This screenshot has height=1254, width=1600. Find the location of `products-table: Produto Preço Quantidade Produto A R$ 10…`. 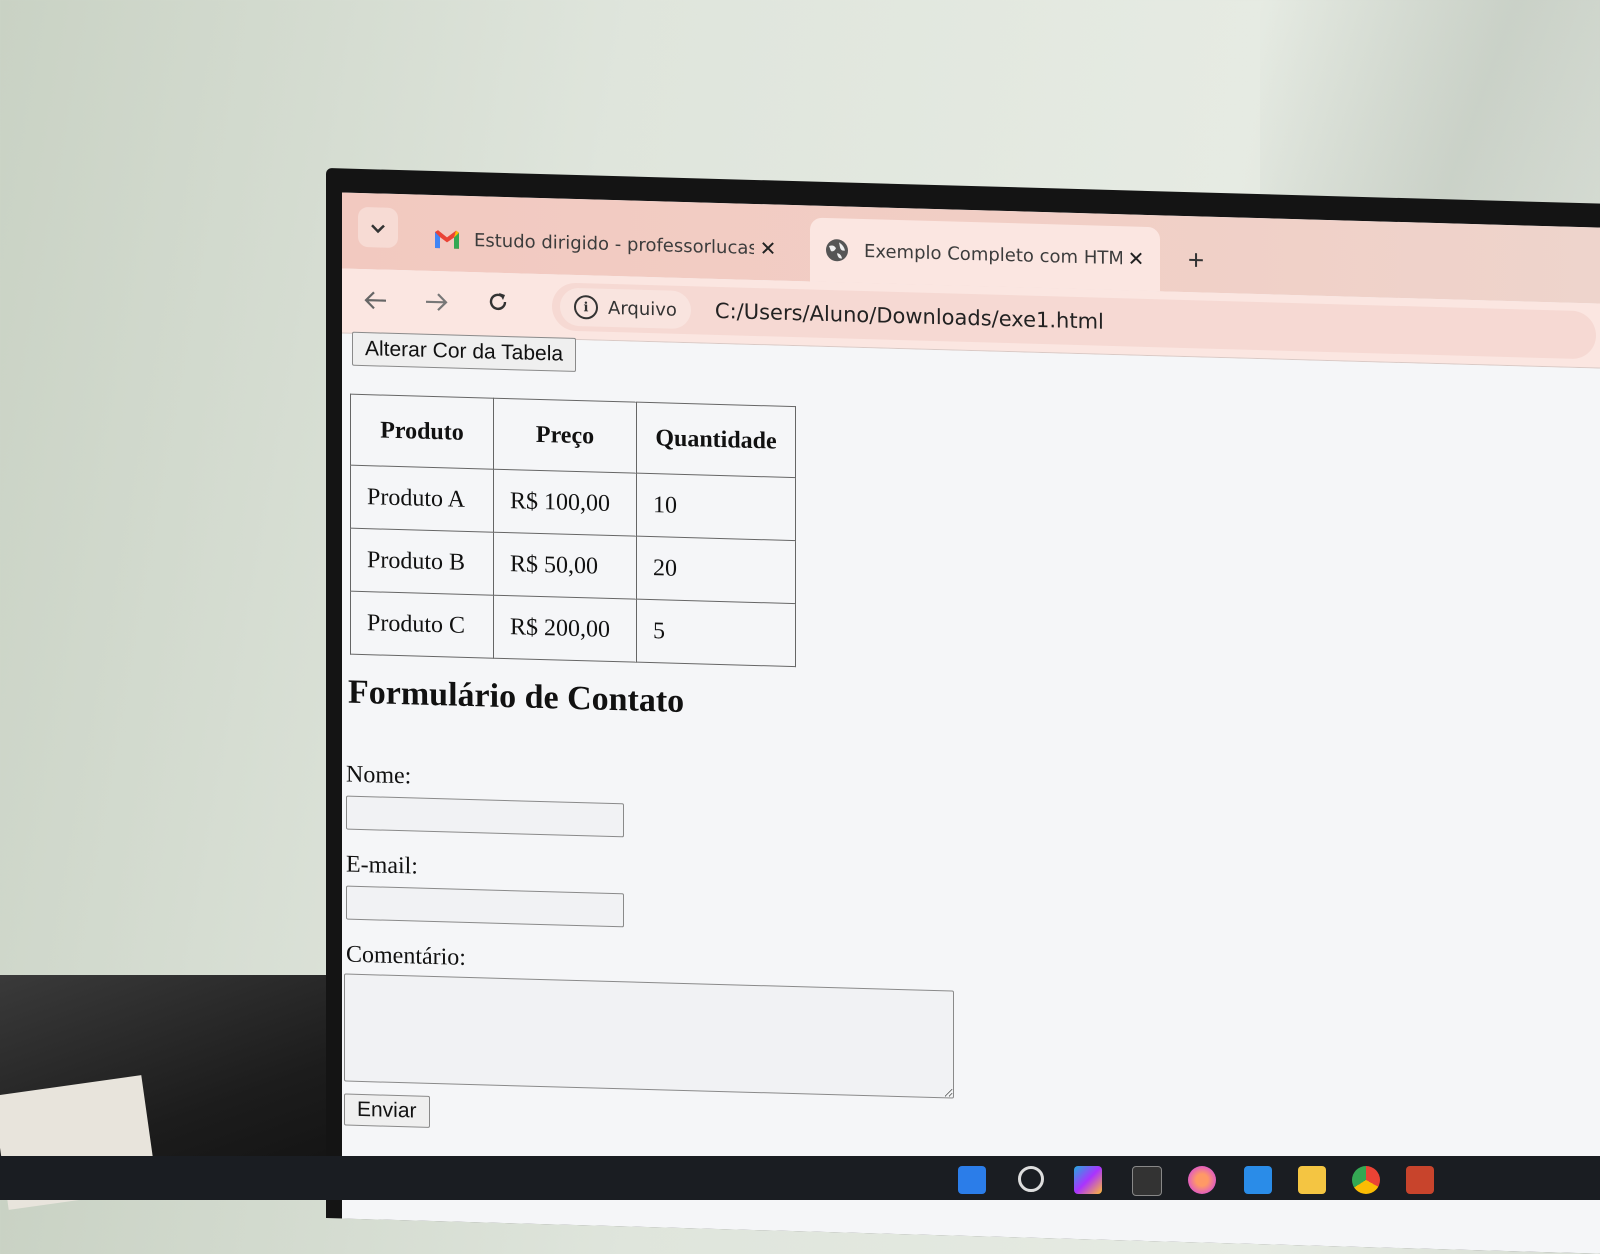

products-table: Produto Preço Quantidade Produto A R$ 10… is located at coordinates (573, 530).